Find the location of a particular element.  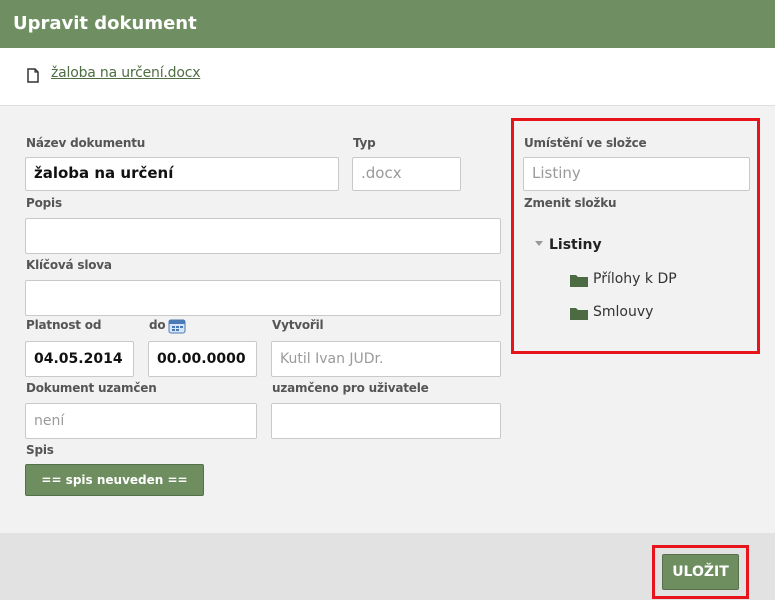

popis-label: Popis is located at coordinates (44, 203).